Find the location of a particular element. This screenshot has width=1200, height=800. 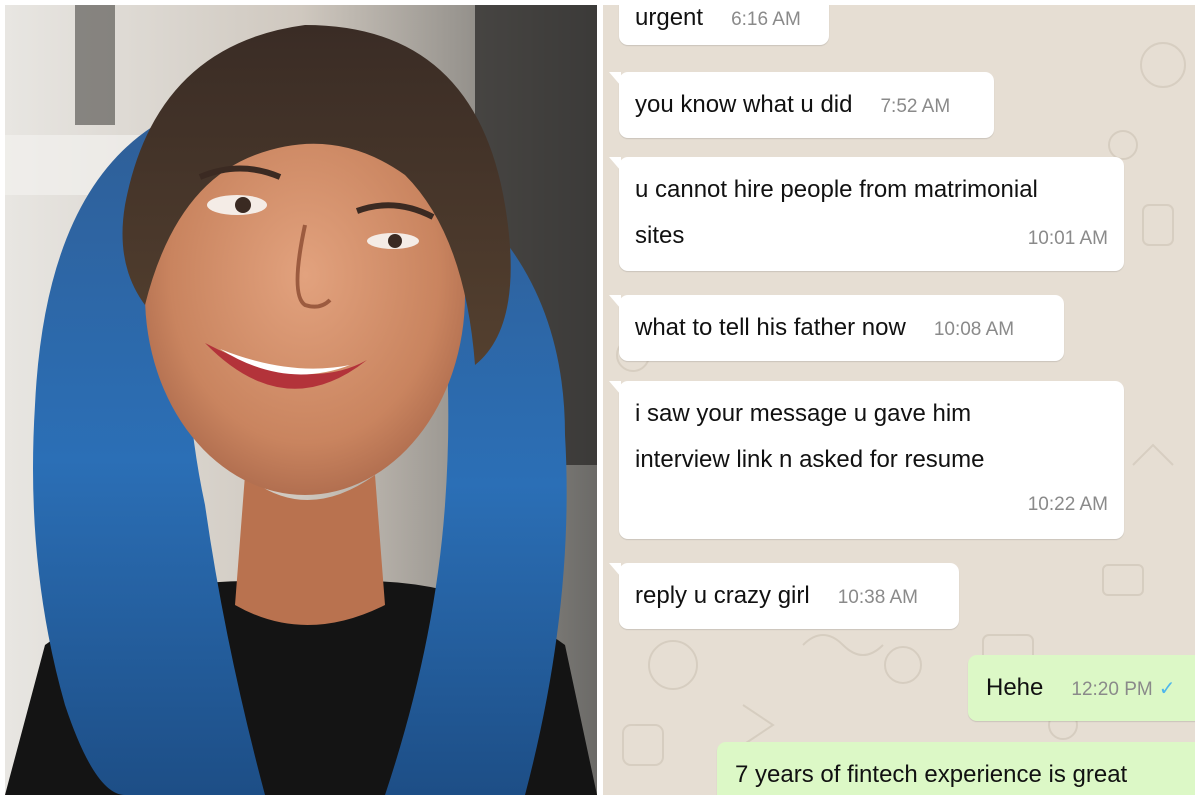

message-text: urgent is located at coordinates (669, 18).